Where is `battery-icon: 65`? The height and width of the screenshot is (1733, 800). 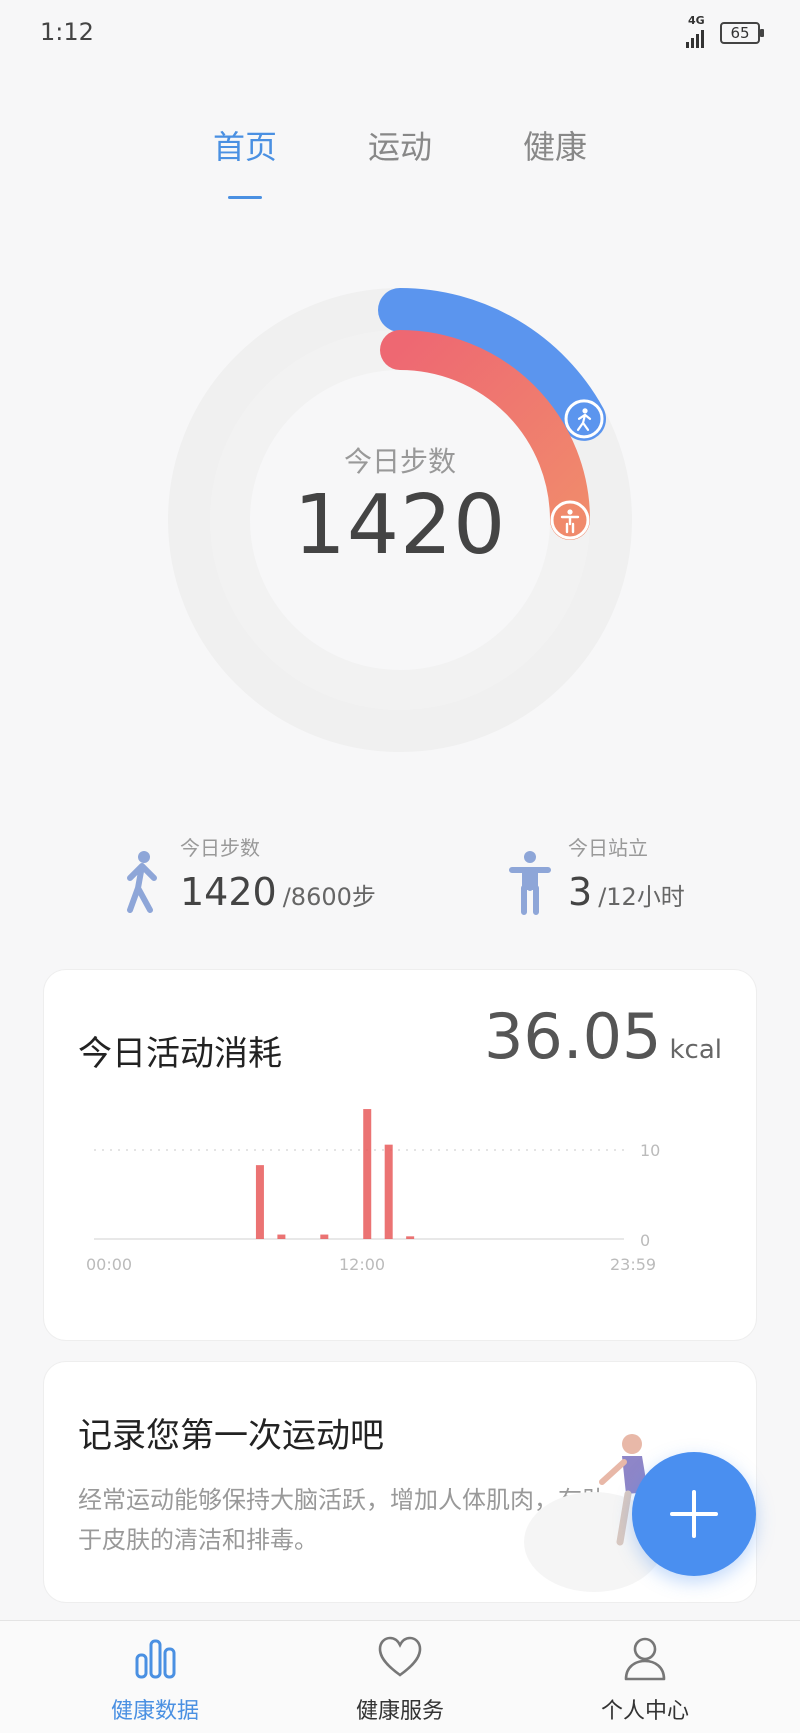 battery-icon: 65 is located at coordinates (742, 33).